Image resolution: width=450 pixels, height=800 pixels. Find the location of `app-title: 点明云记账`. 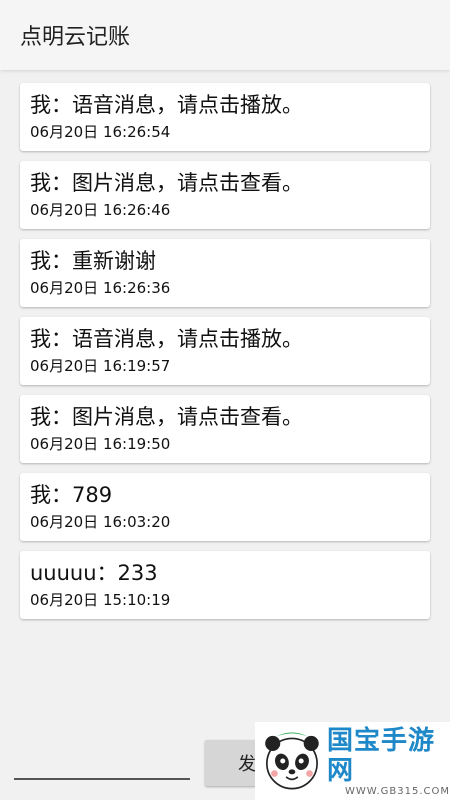

app-title: 点明云记账 is located at coordinates (75, 37).